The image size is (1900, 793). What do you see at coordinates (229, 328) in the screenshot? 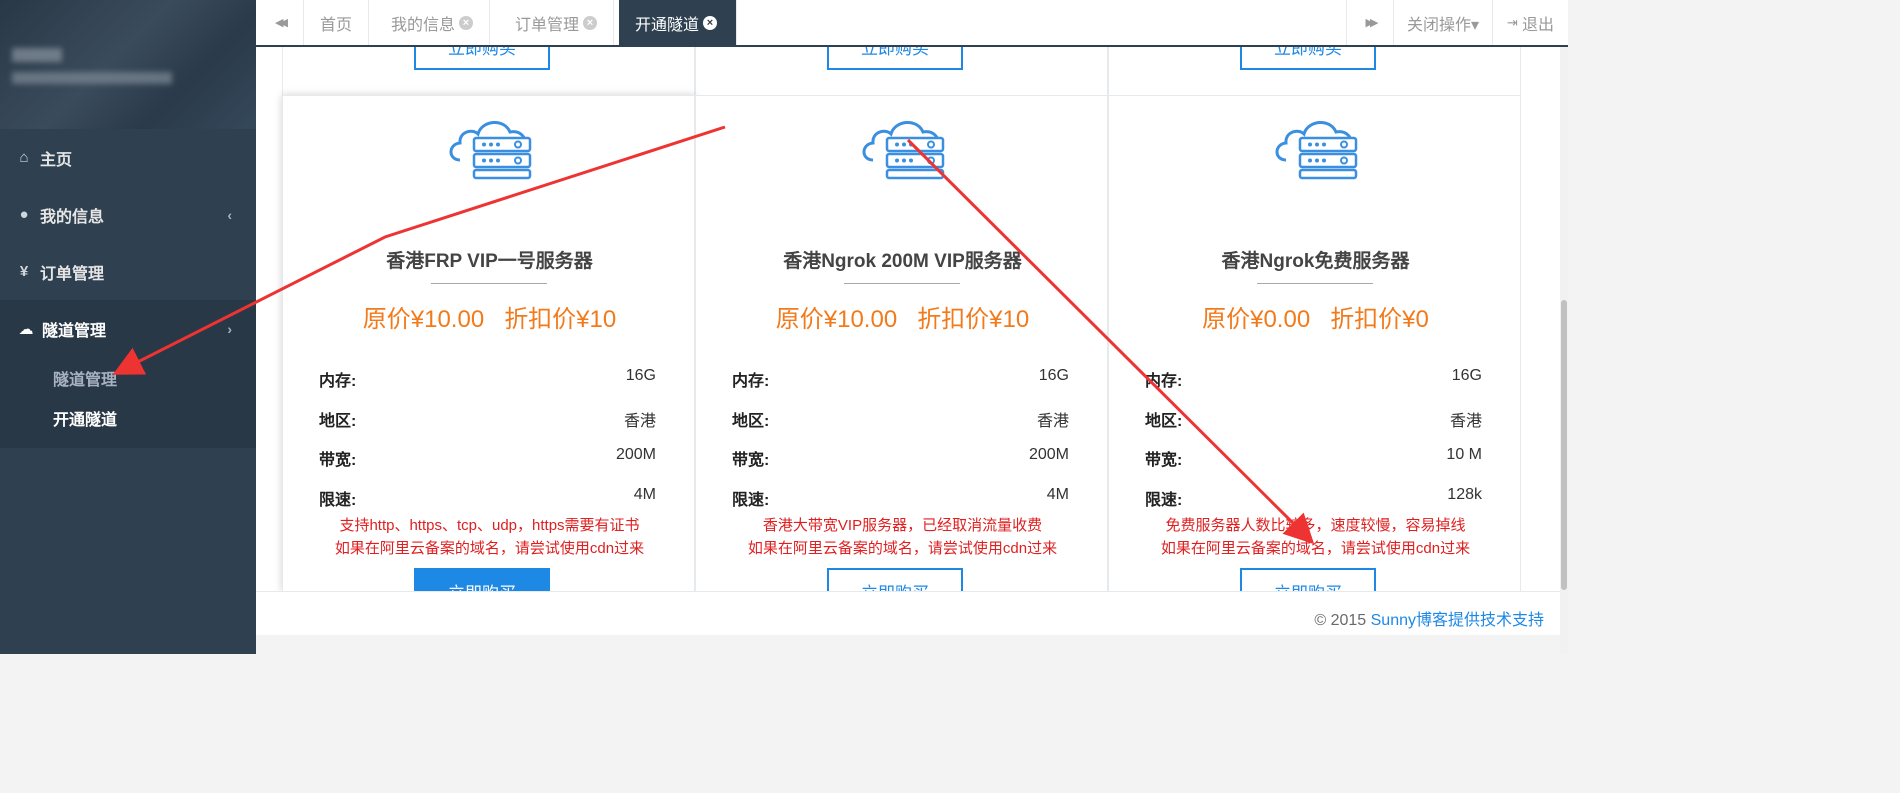
I see `chevron-right-icon: ›` at bounding box center [229, 328].